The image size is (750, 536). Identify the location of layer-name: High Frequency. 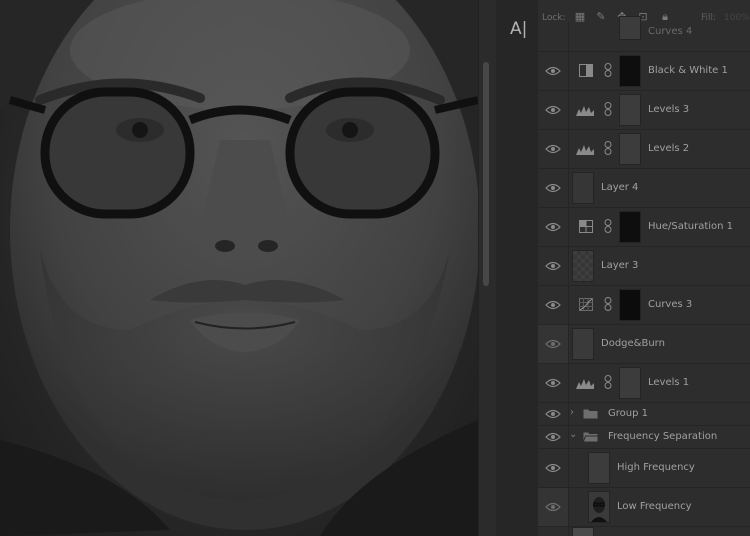
(656, 467).